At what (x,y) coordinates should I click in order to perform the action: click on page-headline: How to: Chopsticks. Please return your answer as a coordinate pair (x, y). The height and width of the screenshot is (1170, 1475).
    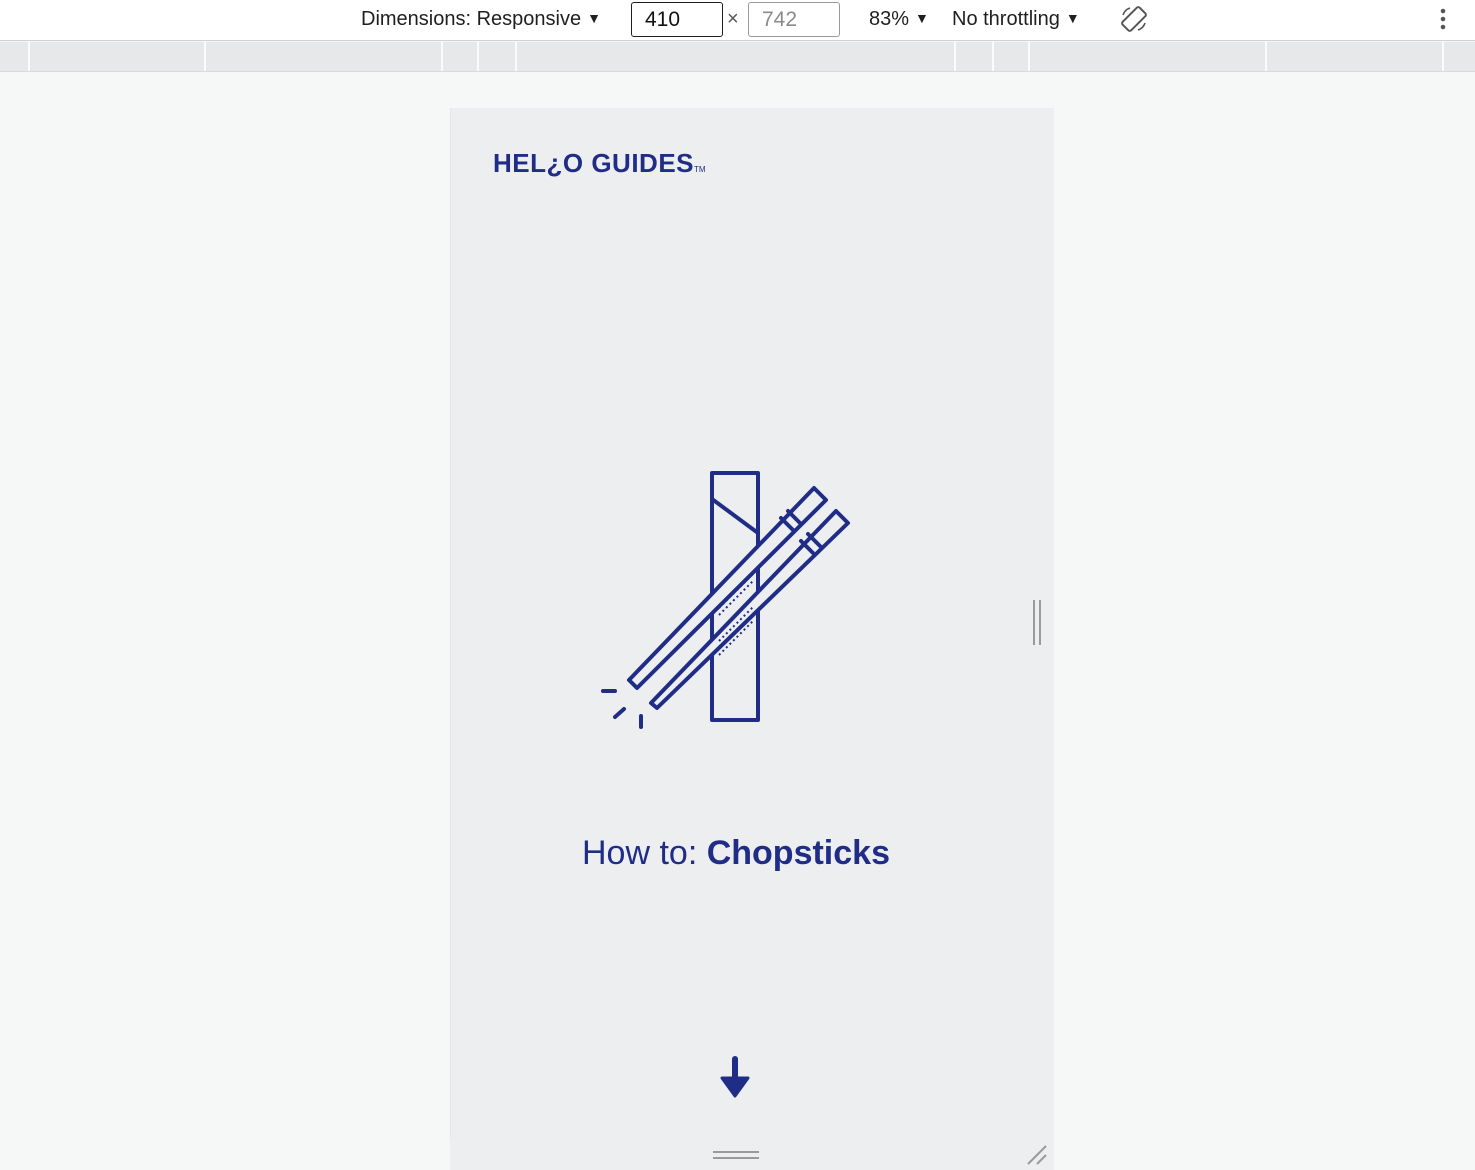
    Looking at the image, I should click on (735, 853).